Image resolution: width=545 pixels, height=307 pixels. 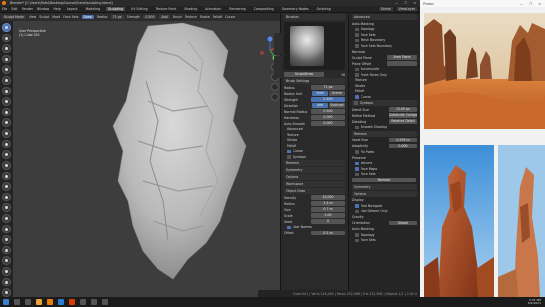 I want to click on options-face-sets-checkbox, so click(x=357, y=240).